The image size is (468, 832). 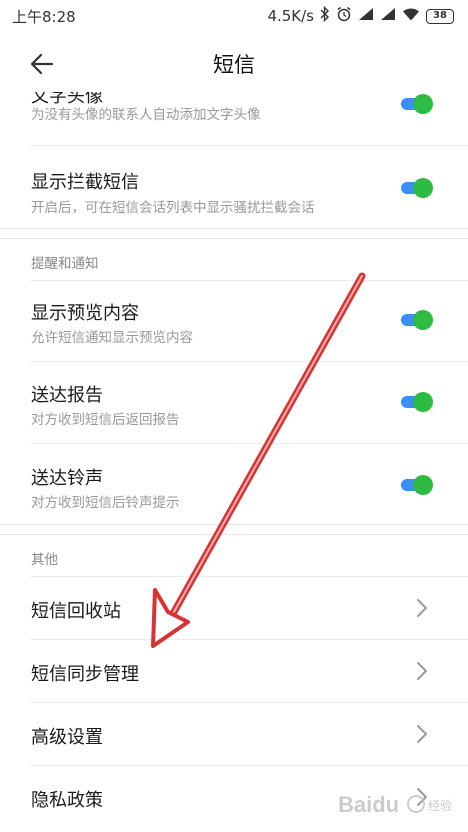 What do you see at coordinates (234, 187) in the screenshot?
I see `settings-row-show-blocked-sms: 显示拦截短信 开启后，可在短信会话列表中显示骚扰拦截会话` at bounding box center [234, 187].